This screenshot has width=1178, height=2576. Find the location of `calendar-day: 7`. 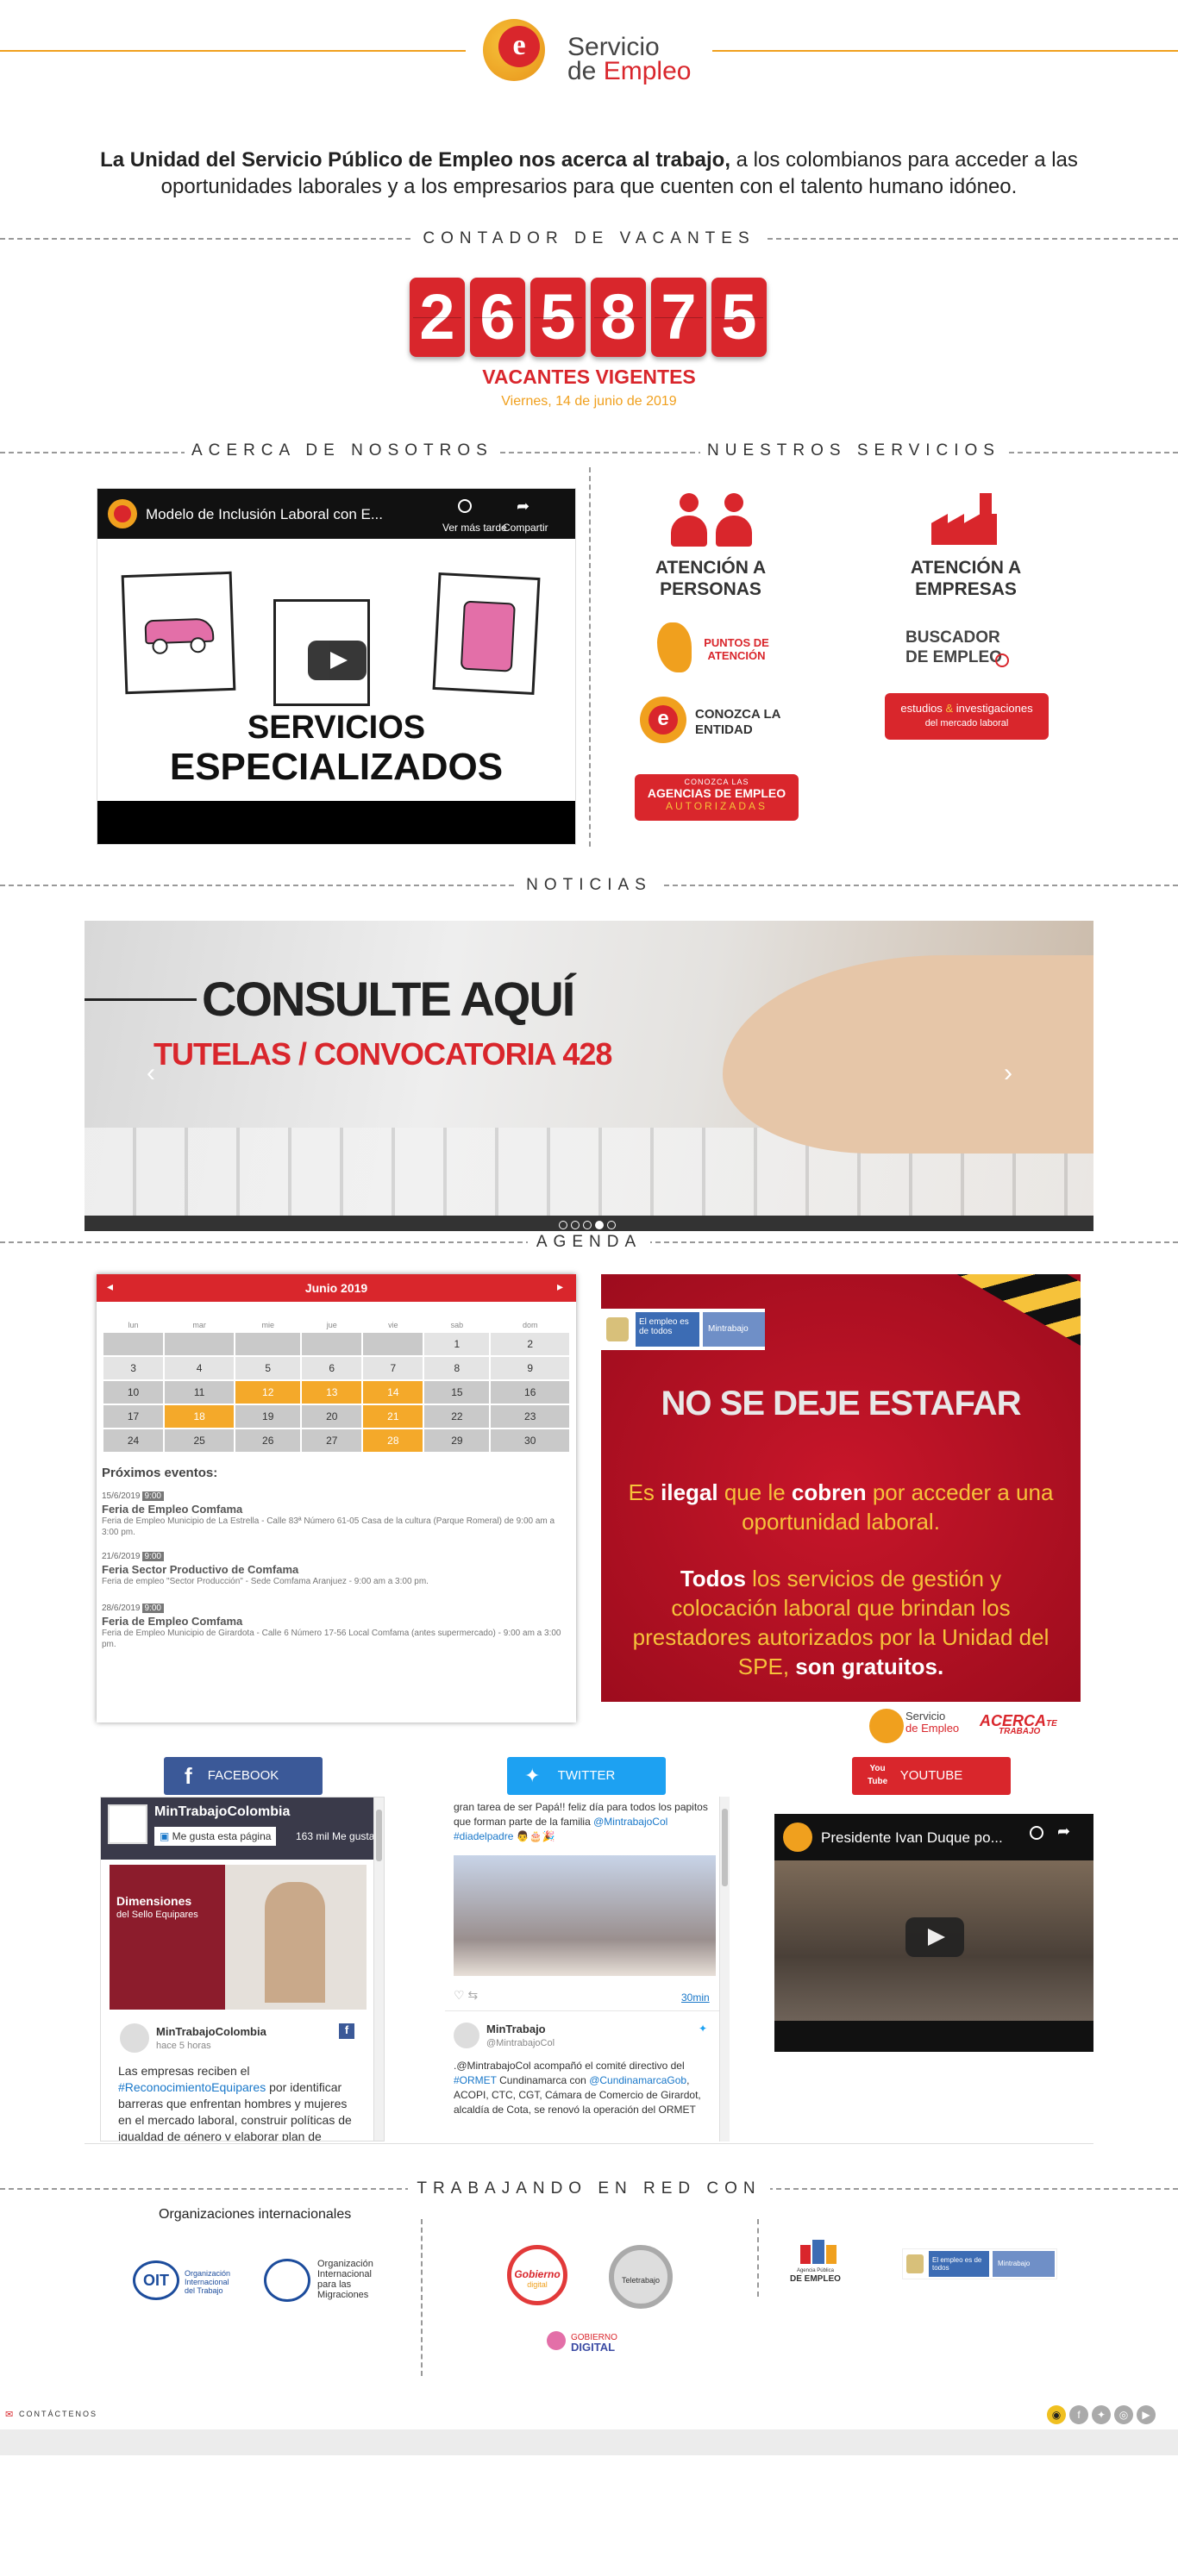

calendar-day: 7 is located at coordinates (393, 1368).